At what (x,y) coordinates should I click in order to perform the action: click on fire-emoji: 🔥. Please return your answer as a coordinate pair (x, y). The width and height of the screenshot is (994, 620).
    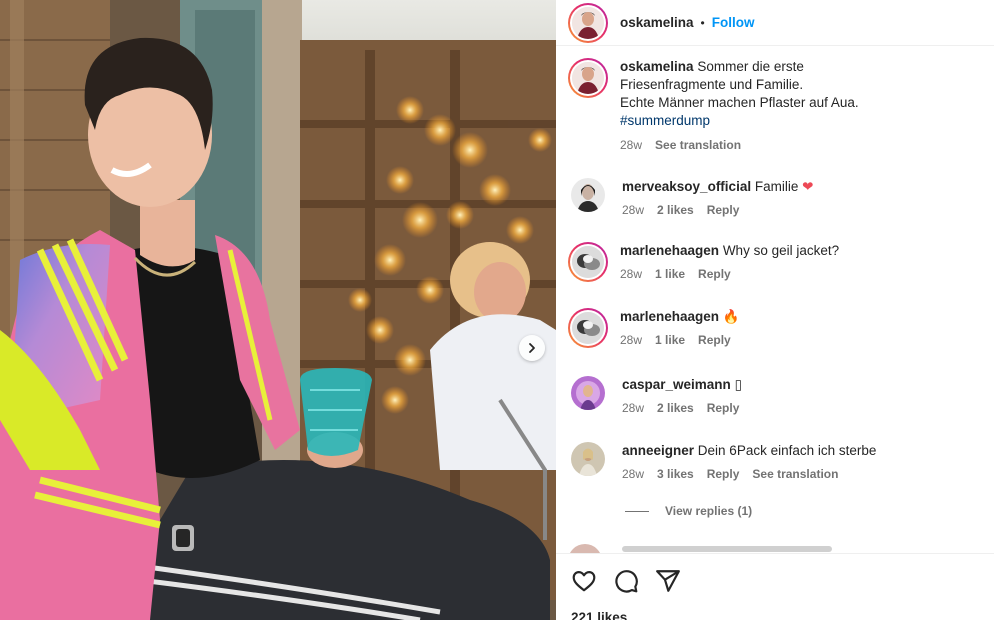
    Looking at the image, I should click on (731, 316).